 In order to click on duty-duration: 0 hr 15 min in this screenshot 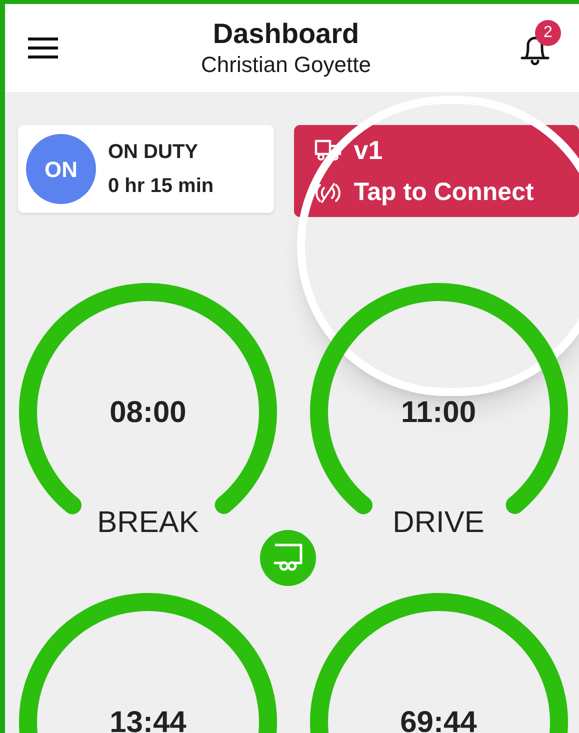, I will do `click(161, 186)`.